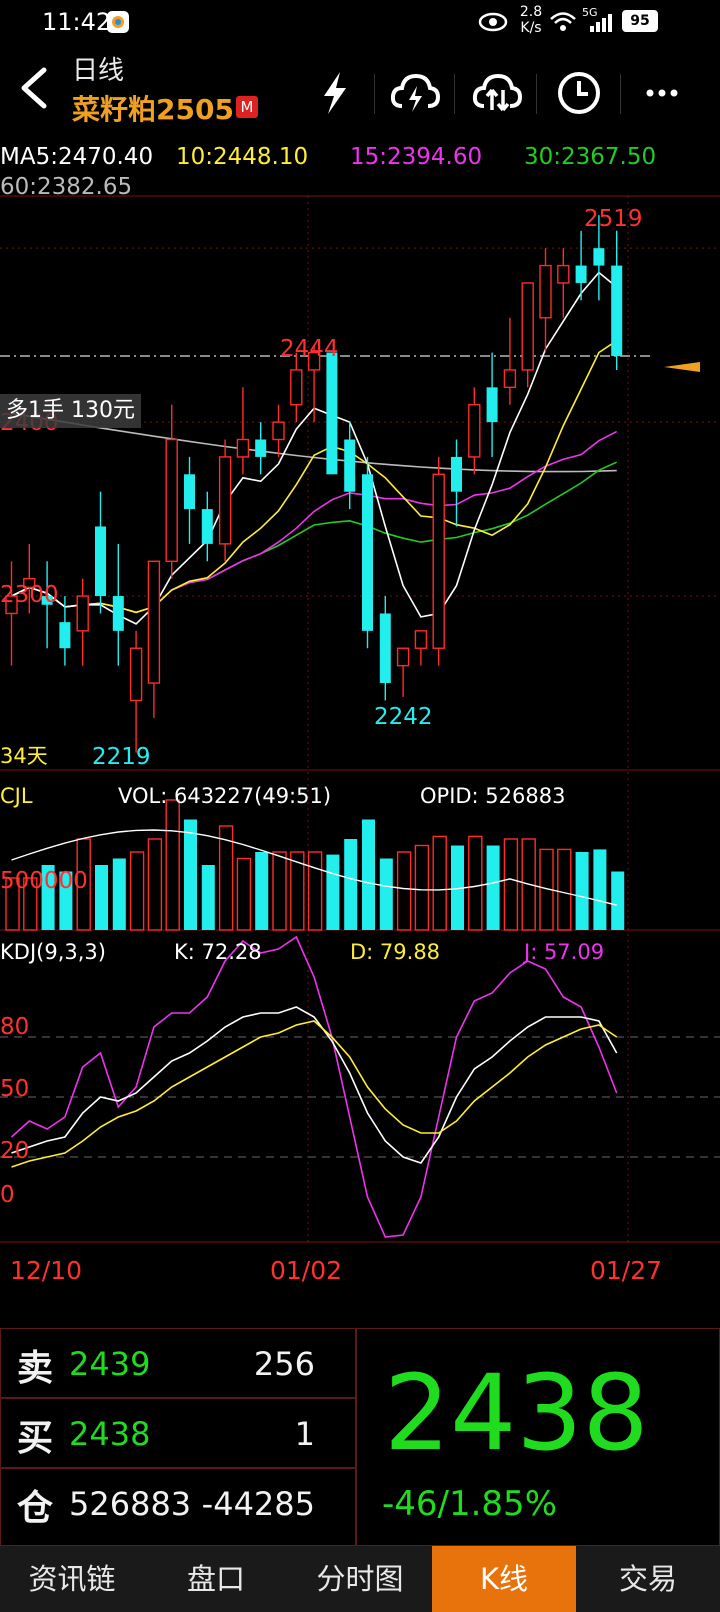 The image size is (720, 1612). I want to click on current-price-marker-icon, so click(682, 367).